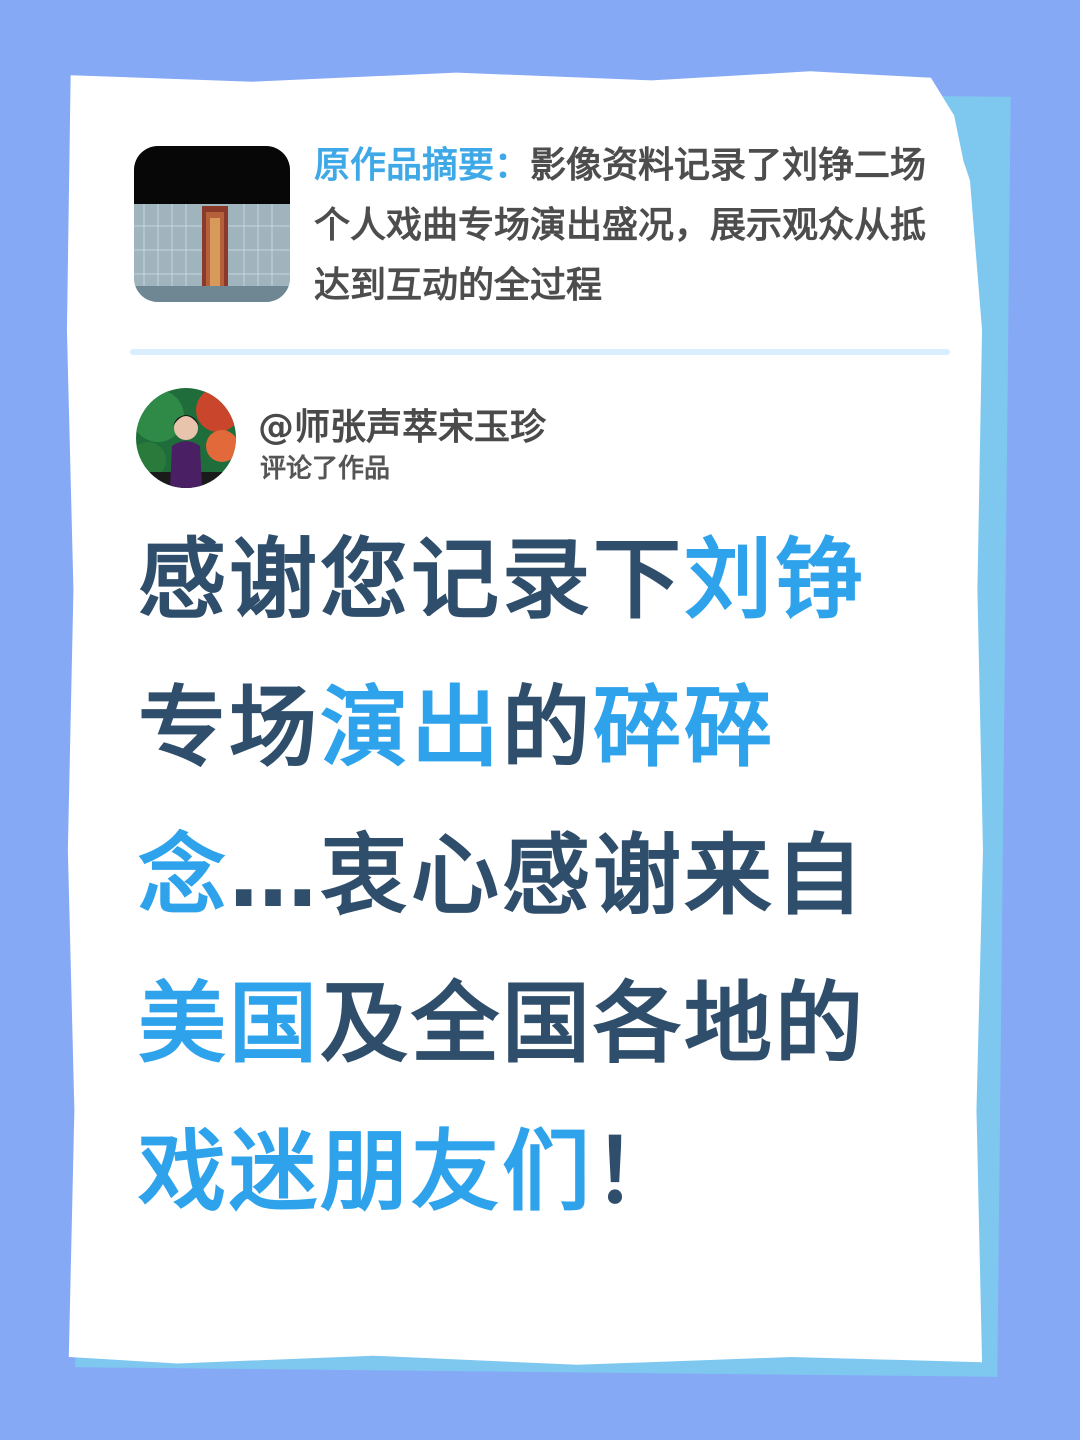 The height and width of the screenshot is (1440, 1080). What do you see at coordinates (411, 579) in the screenshot?
I see `comment-segment: 感谢您记录下` at bounding box center [411, 579].